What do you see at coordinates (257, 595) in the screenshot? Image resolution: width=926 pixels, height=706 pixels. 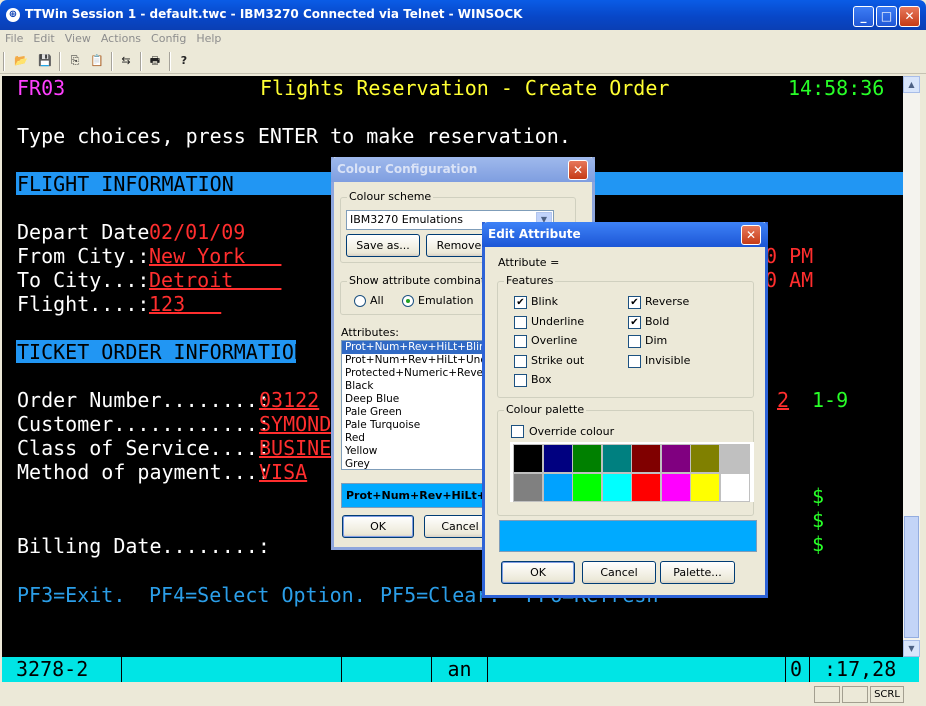 I see `pf4-key: PF4=Select Option.` at bounding box center [257, 595].